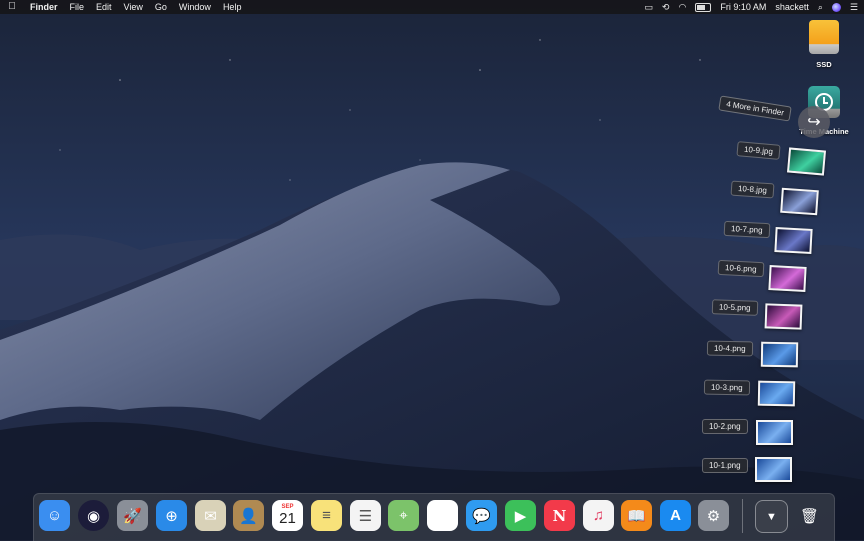  I want to click on mail-icon: ✉, so click(210, 515).